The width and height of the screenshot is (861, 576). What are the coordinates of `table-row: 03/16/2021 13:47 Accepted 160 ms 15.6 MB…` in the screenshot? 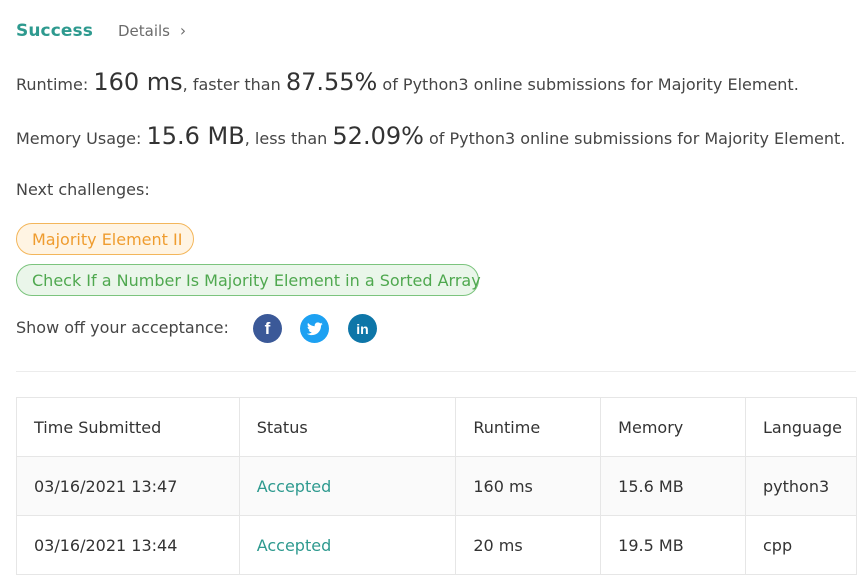 It's located at (436, 486).